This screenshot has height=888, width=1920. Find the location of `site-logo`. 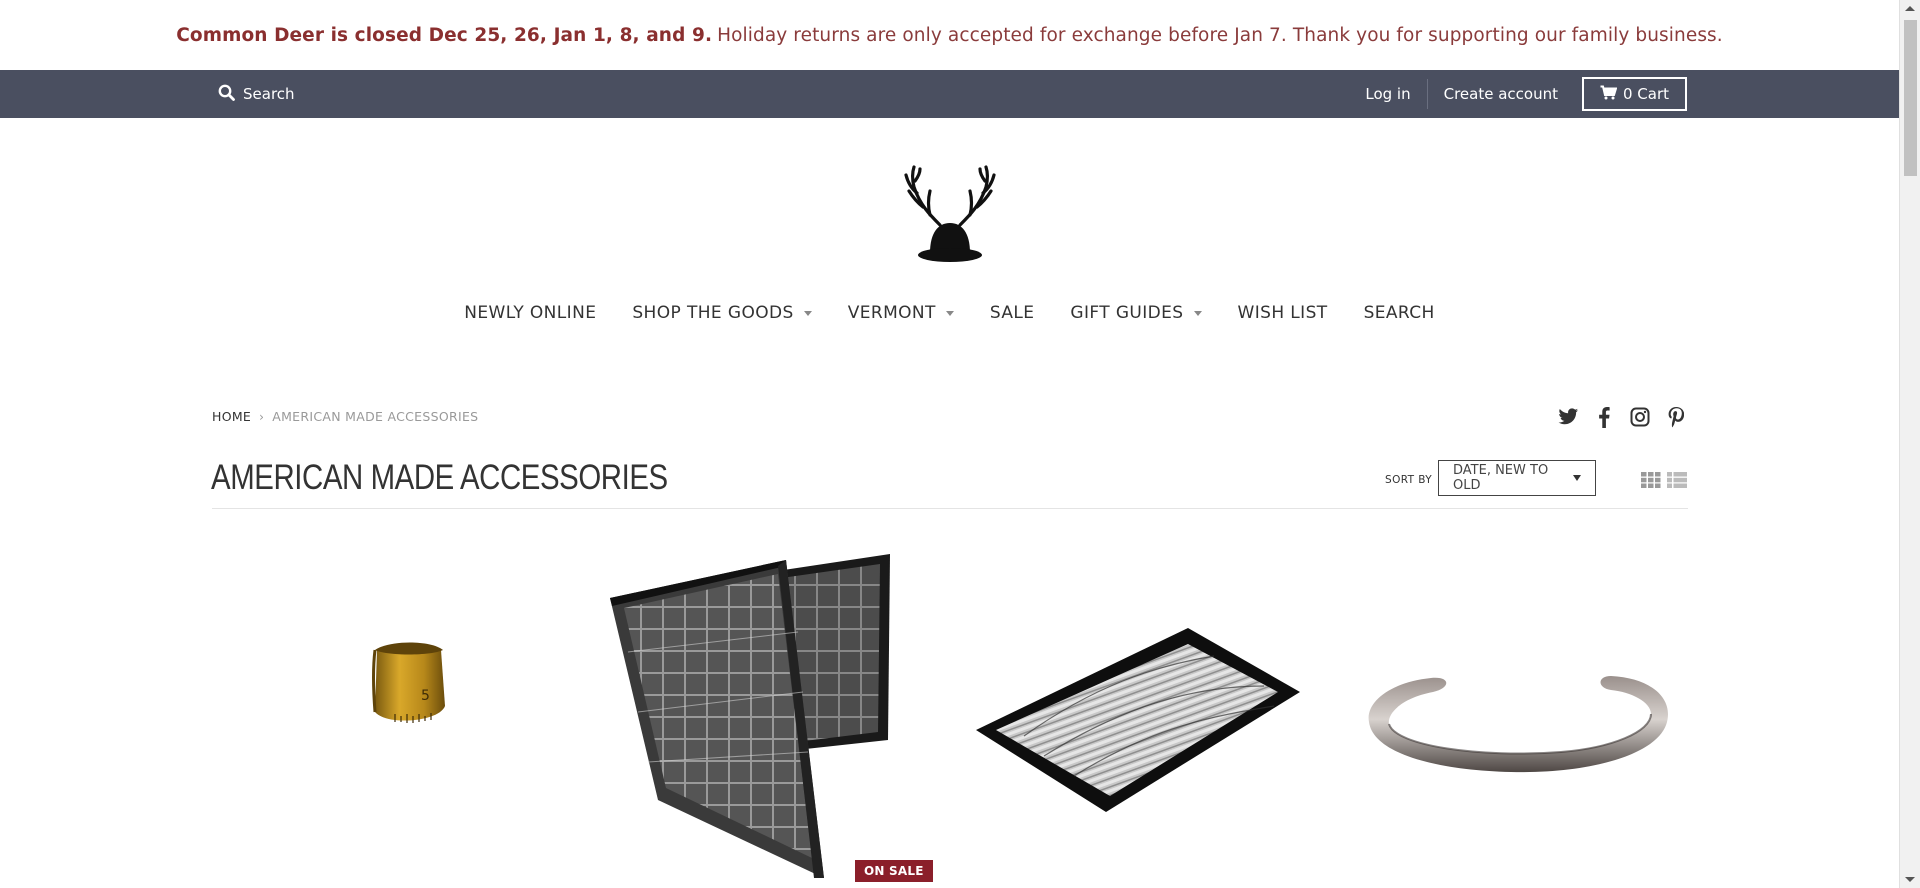

site-logo is located at coordinates (950, 218).